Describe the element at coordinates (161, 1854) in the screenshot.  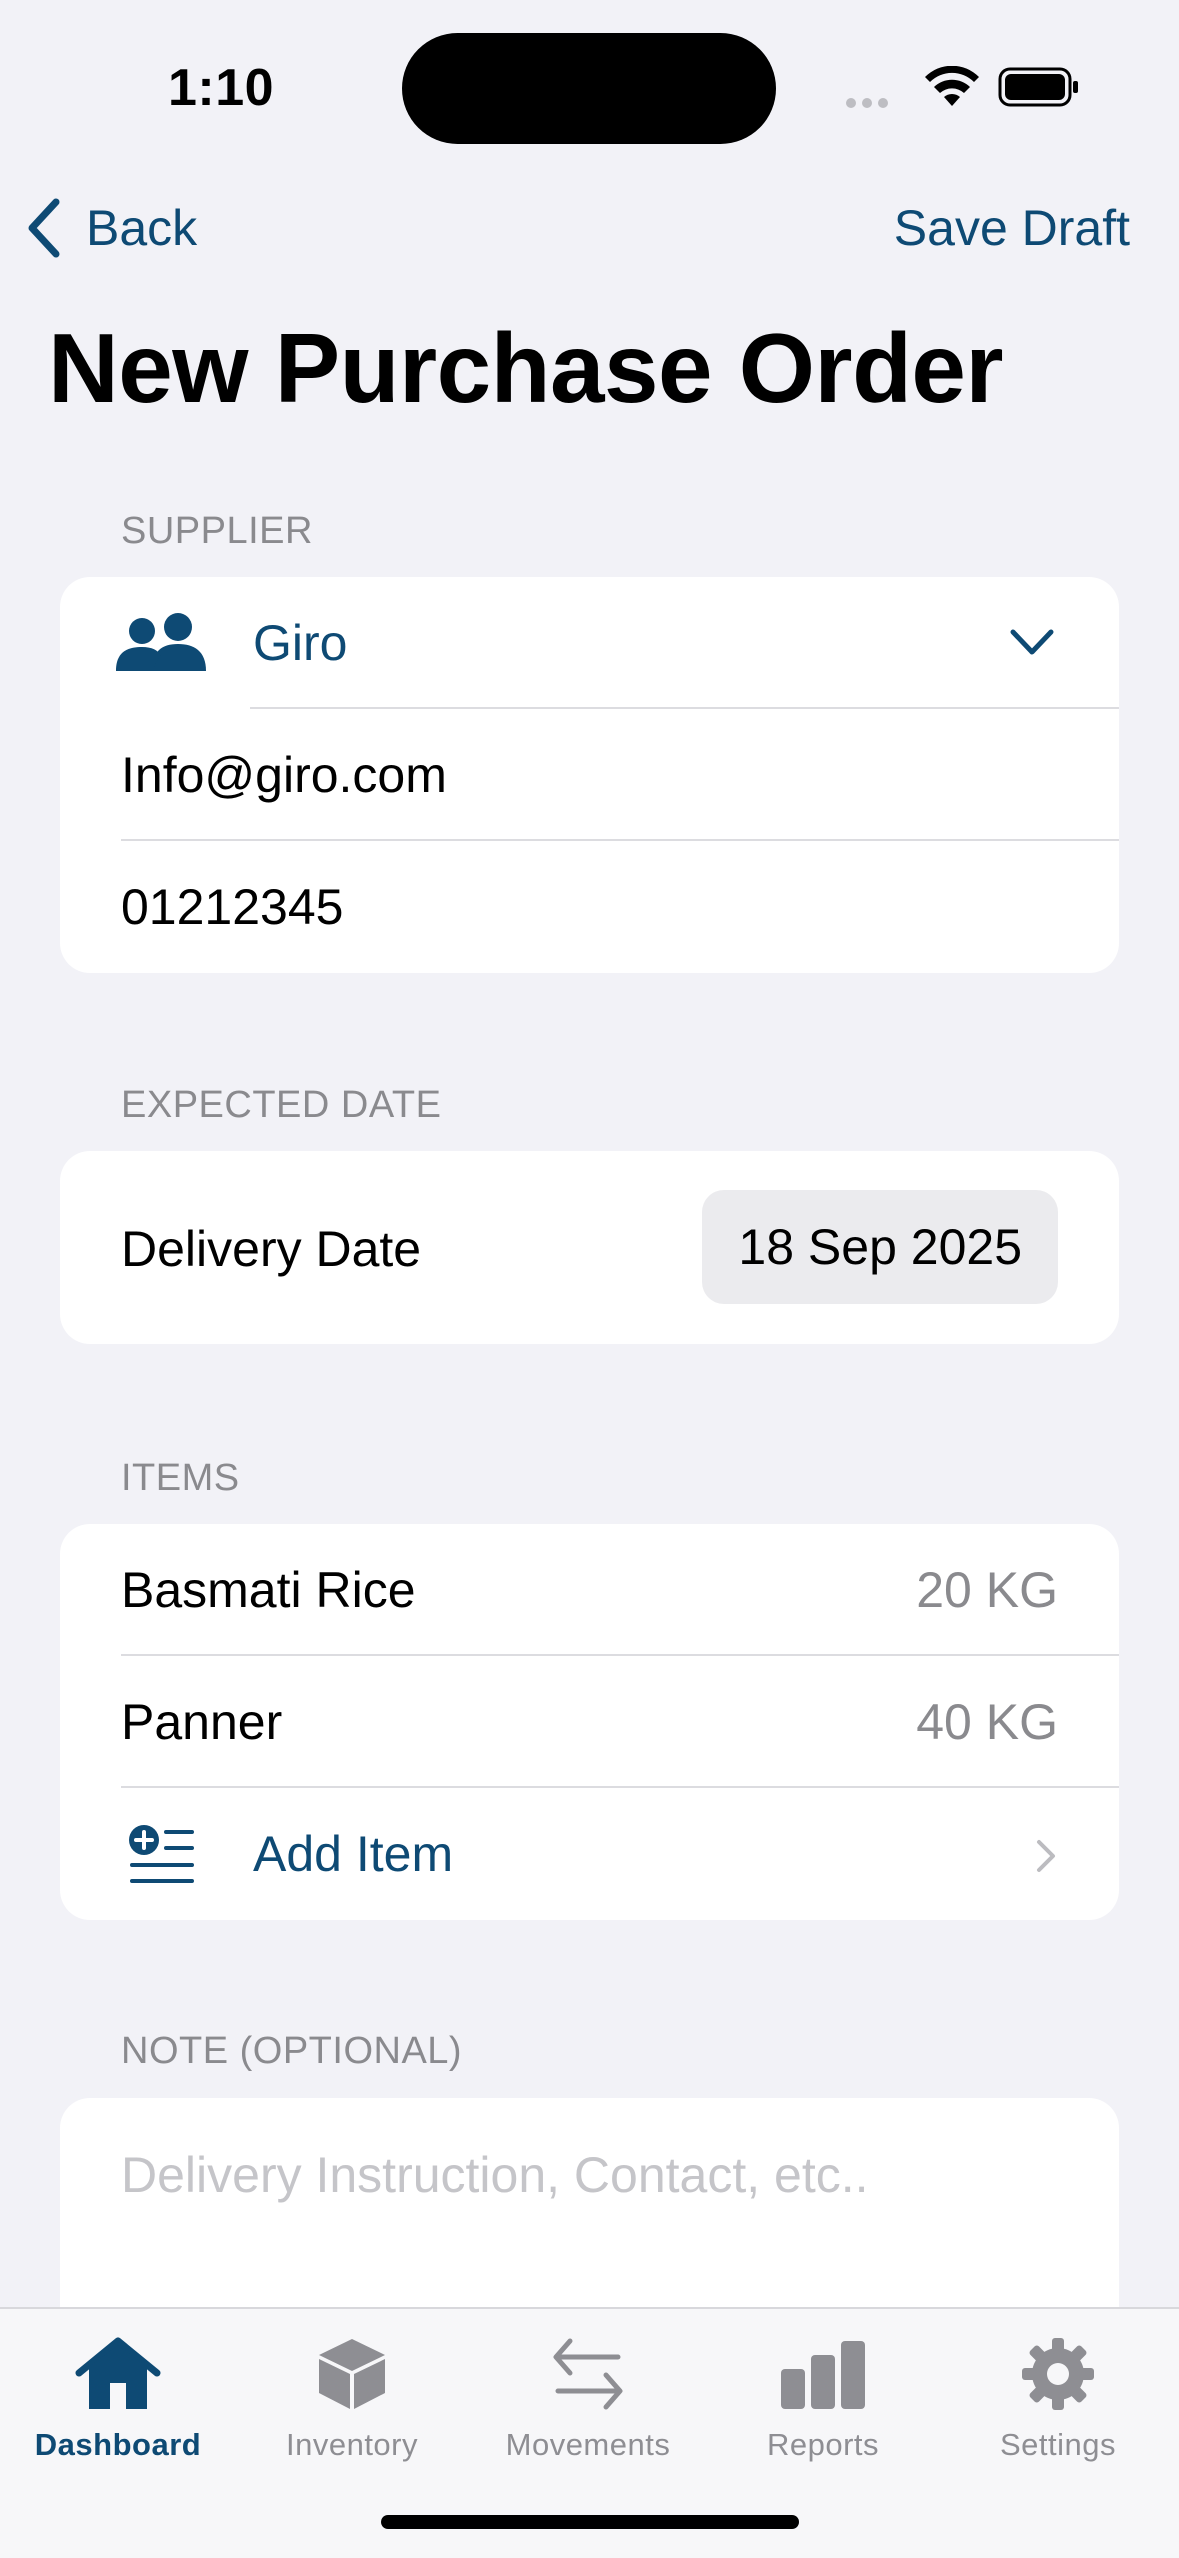
I see `add-list-icon` at that location.